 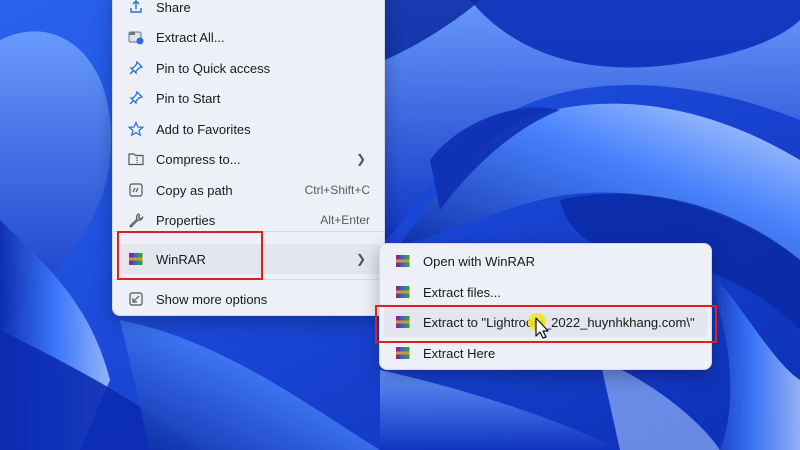 I want to click on menu-item-label: Show more options, so click(x=212, y=299).